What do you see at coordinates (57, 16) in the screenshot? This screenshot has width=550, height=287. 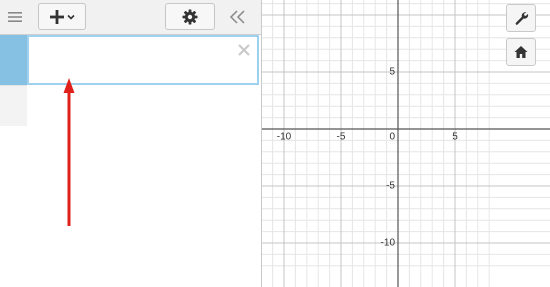 I see `plus-icon` at bounding box center [57, 16].